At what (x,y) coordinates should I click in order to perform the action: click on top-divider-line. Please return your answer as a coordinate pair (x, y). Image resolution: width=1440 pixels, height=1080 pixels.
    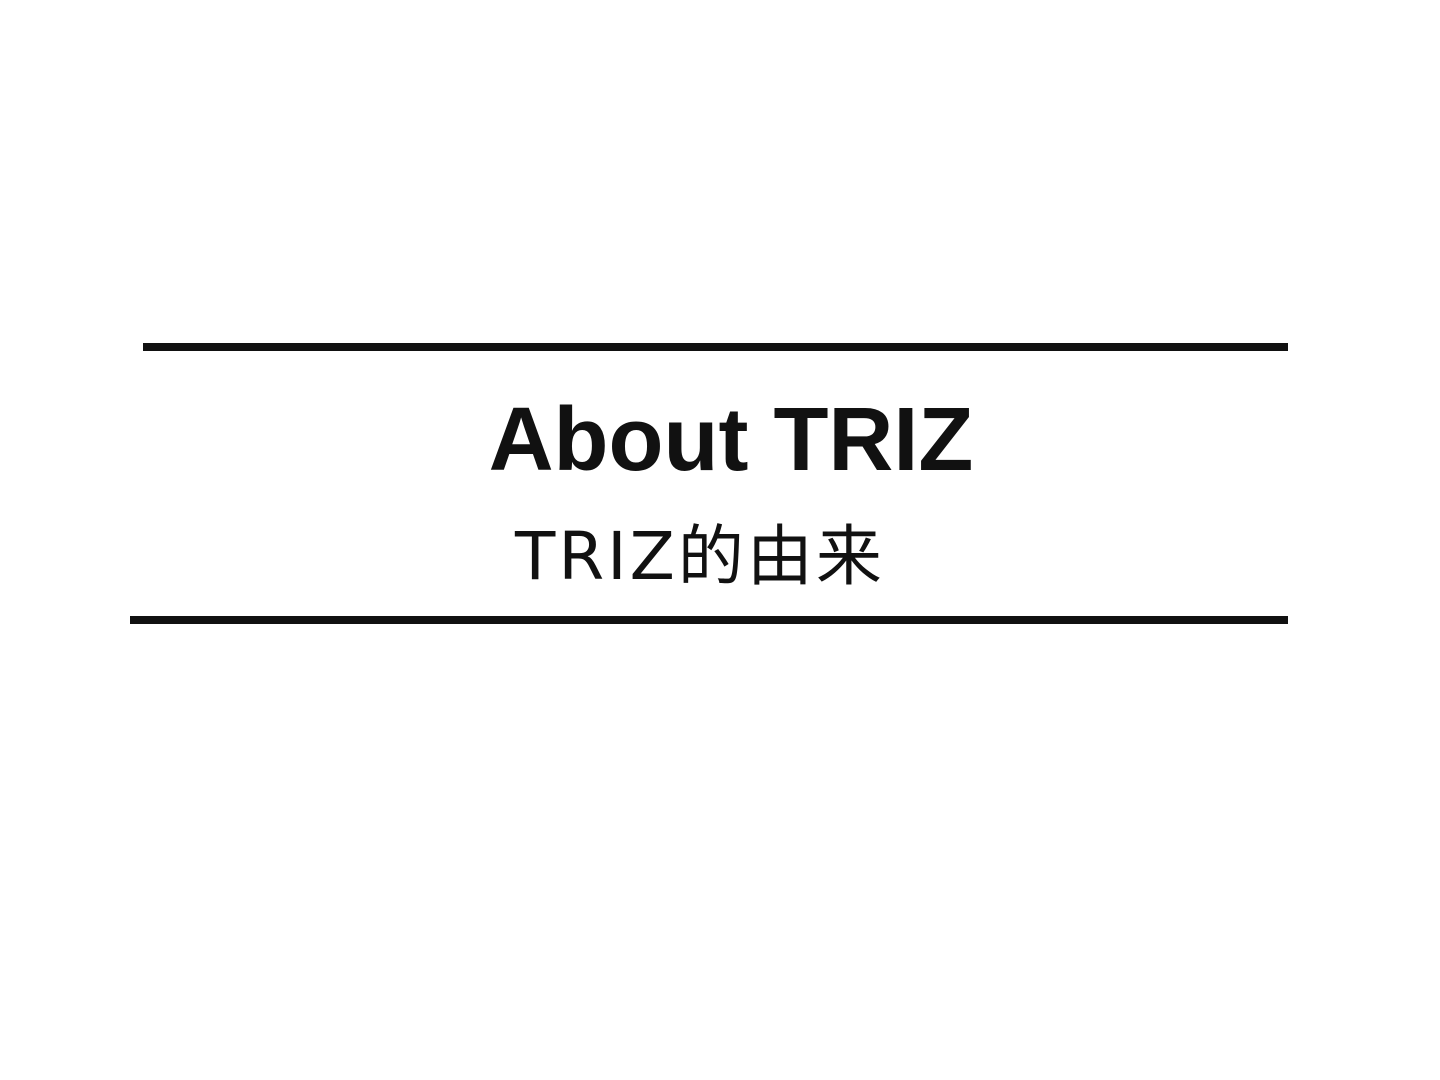
    Looking at the image, I should click on (715, 347).